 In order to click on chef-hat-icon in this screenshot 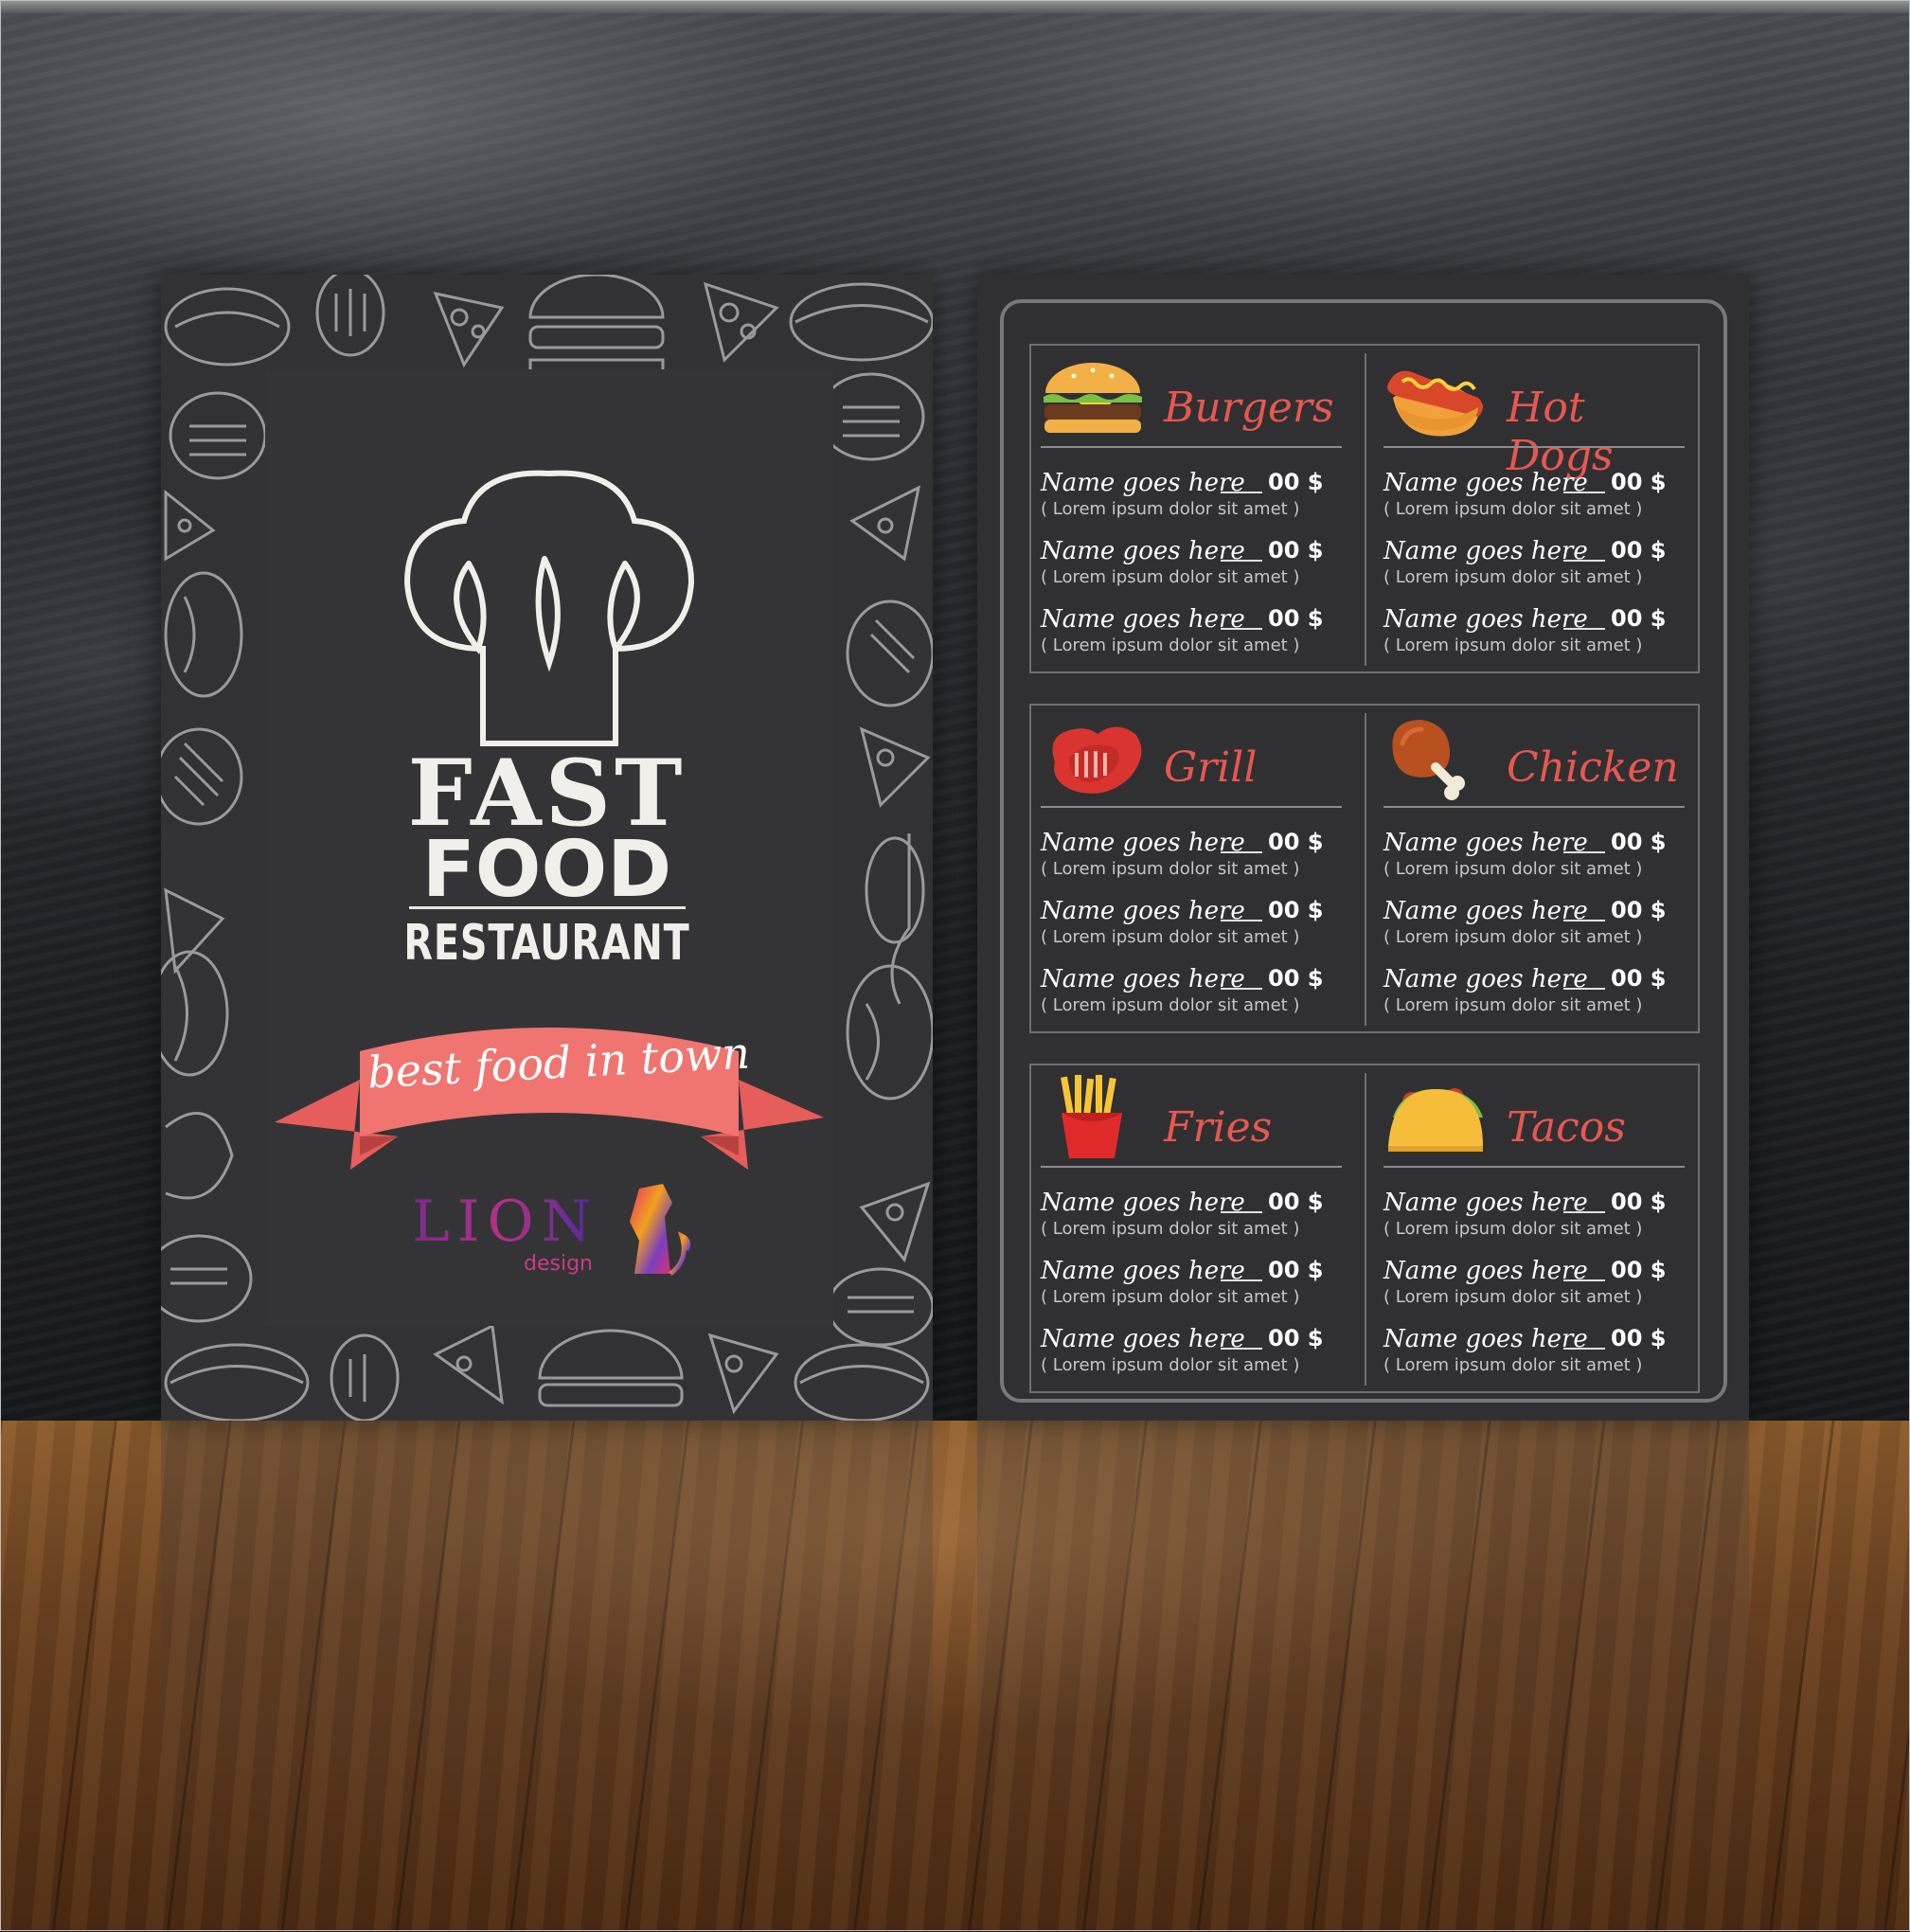, I will do `click(549, 608)`.